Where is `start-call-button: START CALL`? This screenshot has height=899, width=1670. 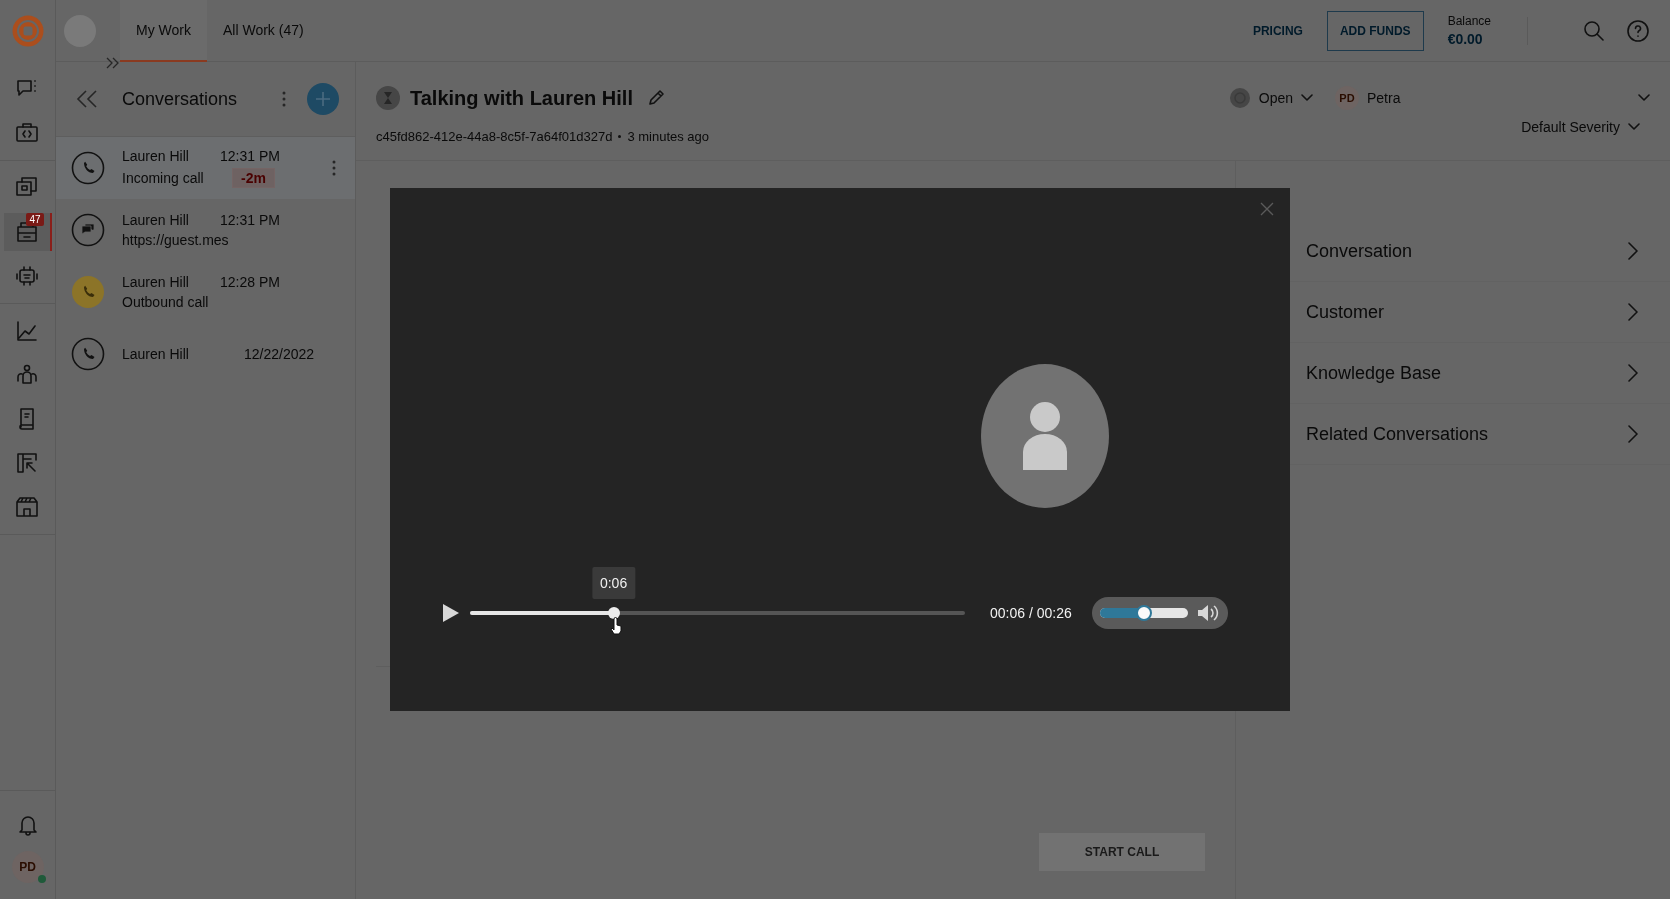
start-call-button: START CALL is located at coordinates (1122, 852).